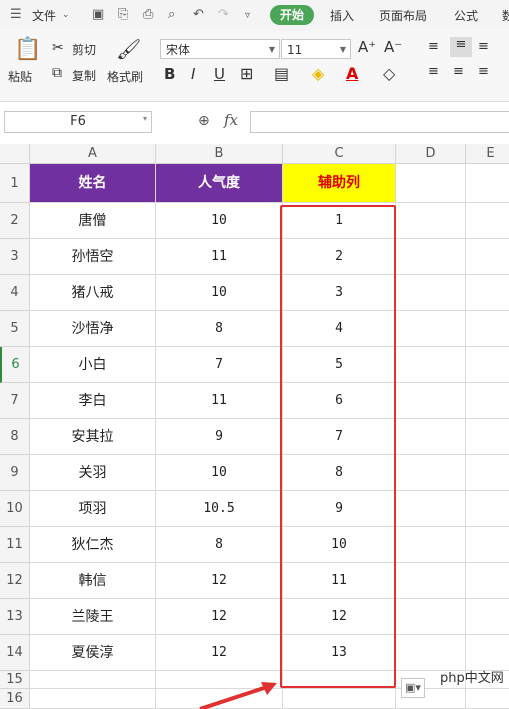 The width and height of the screenshot is (509, 709). I want to click on name-box: F6, so click(78, 122).